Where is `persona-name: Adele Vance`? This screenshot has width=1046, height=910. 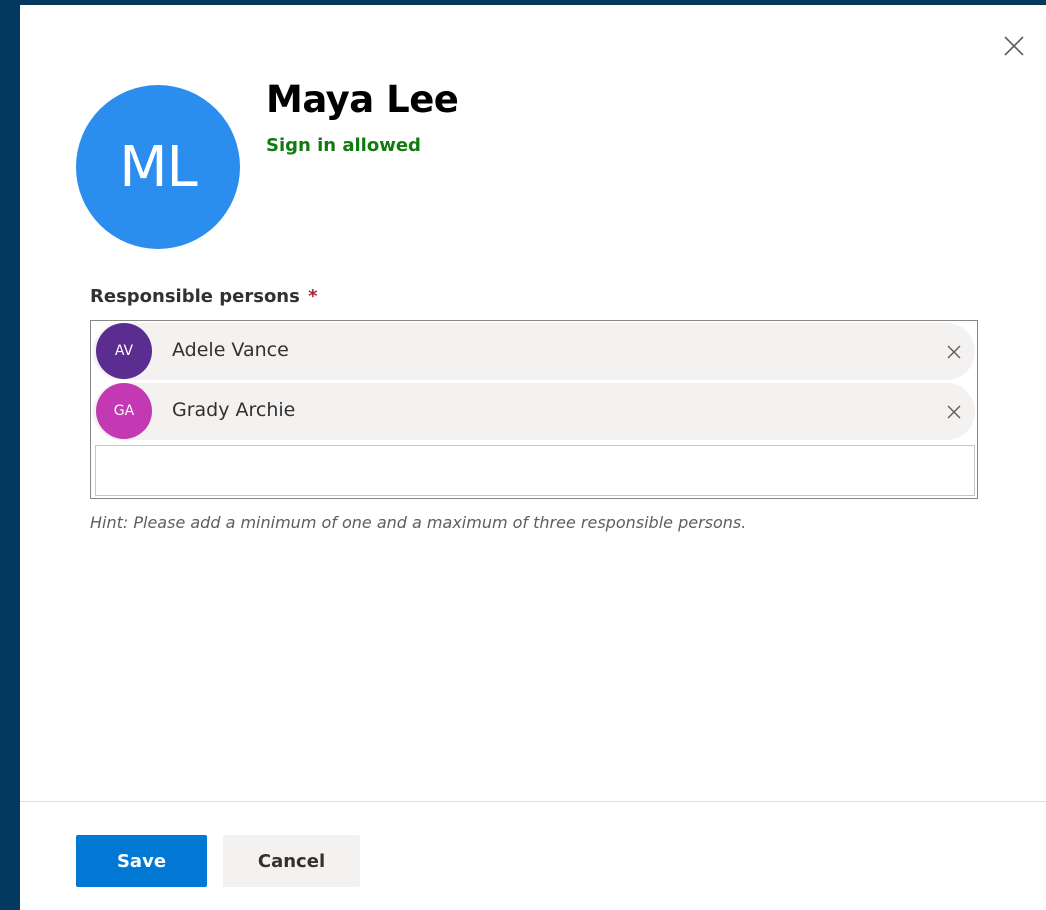 persona-name: Adele Vance is located at coordinates (230, 350).